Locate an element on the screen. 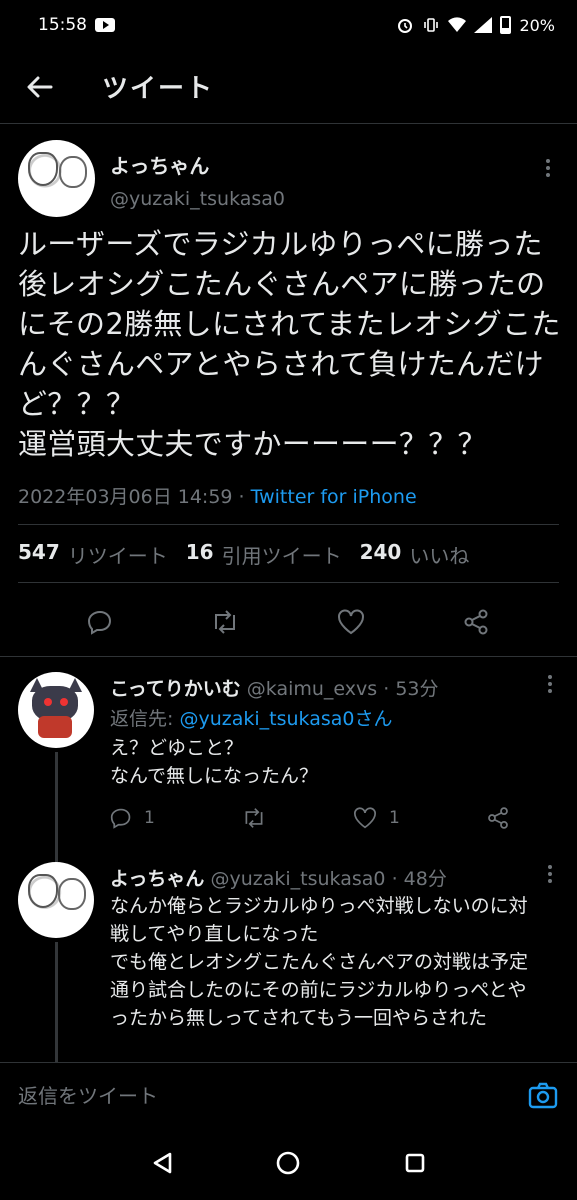  tweet-stats: 547 リツイート 16 引用ツイート 240 いいね is located at coordinates (248, 554).